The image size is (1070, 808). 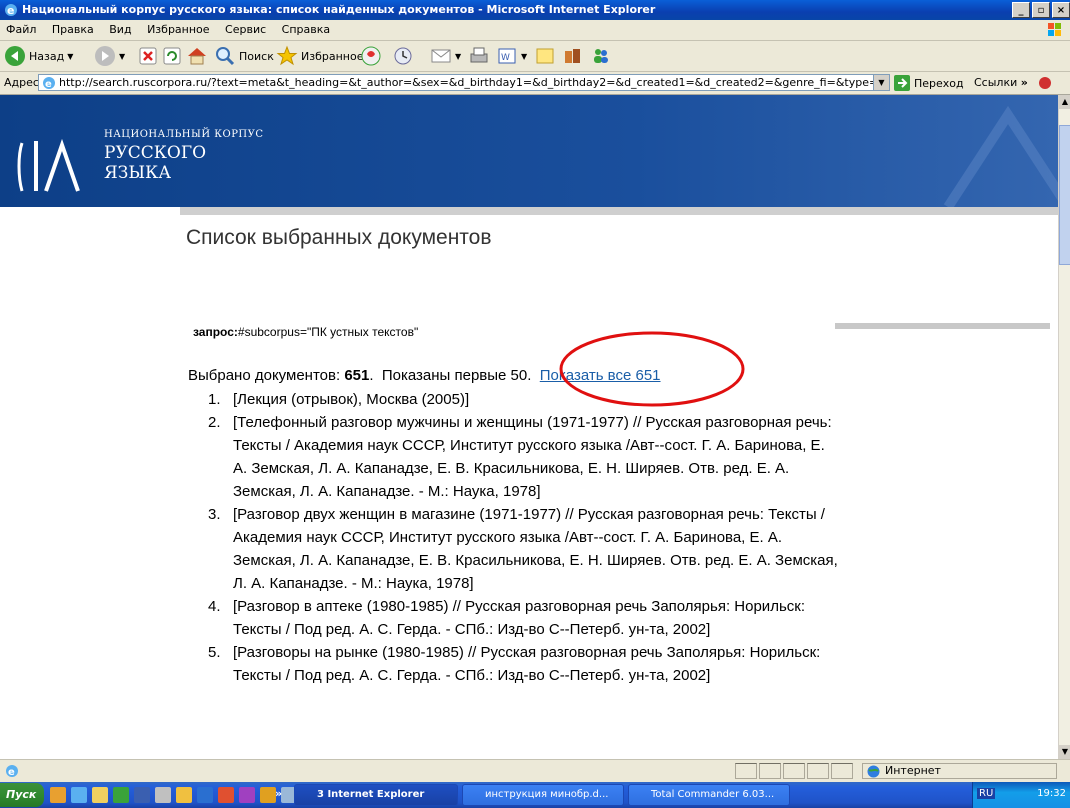 I want to click on brand-line-1: НАЦИОНАЛЬНЫЙ КОРПУС, so click(x=184, y=134).